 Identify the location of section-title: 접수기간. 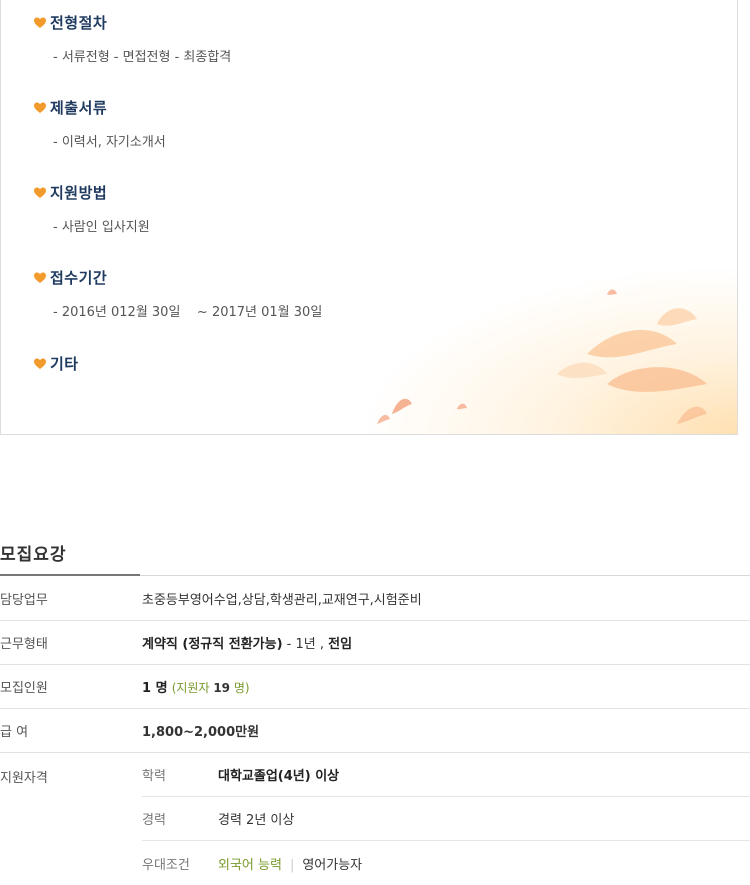
(79, 278).